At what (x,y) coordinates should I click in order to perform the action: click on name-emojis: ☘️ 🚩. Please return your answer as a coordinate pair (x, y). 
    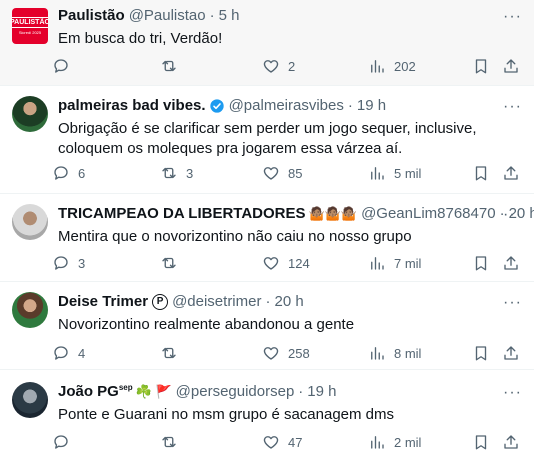
    Looking at the image, I should click on (153, 391).